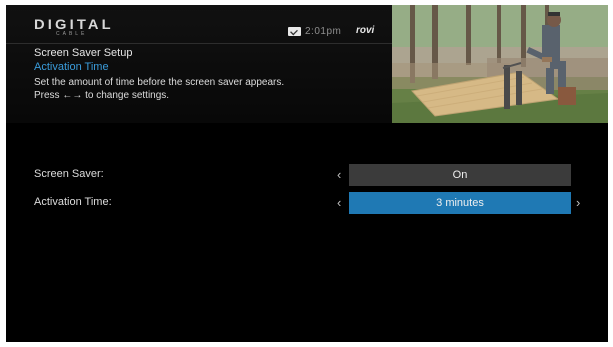 This screenshot has width=613, height=347. Describe the element at coordinates (365, 30) in the screenshot. I see `rovi-logo: rovi` at that location.